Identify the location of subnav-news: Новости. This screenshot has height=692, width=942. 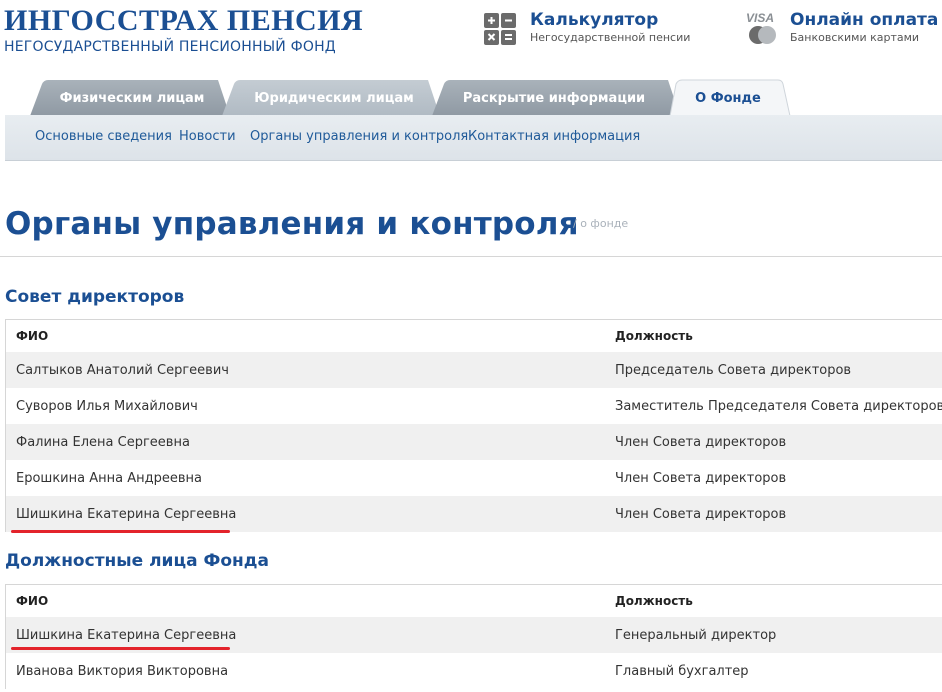
(207, 136).